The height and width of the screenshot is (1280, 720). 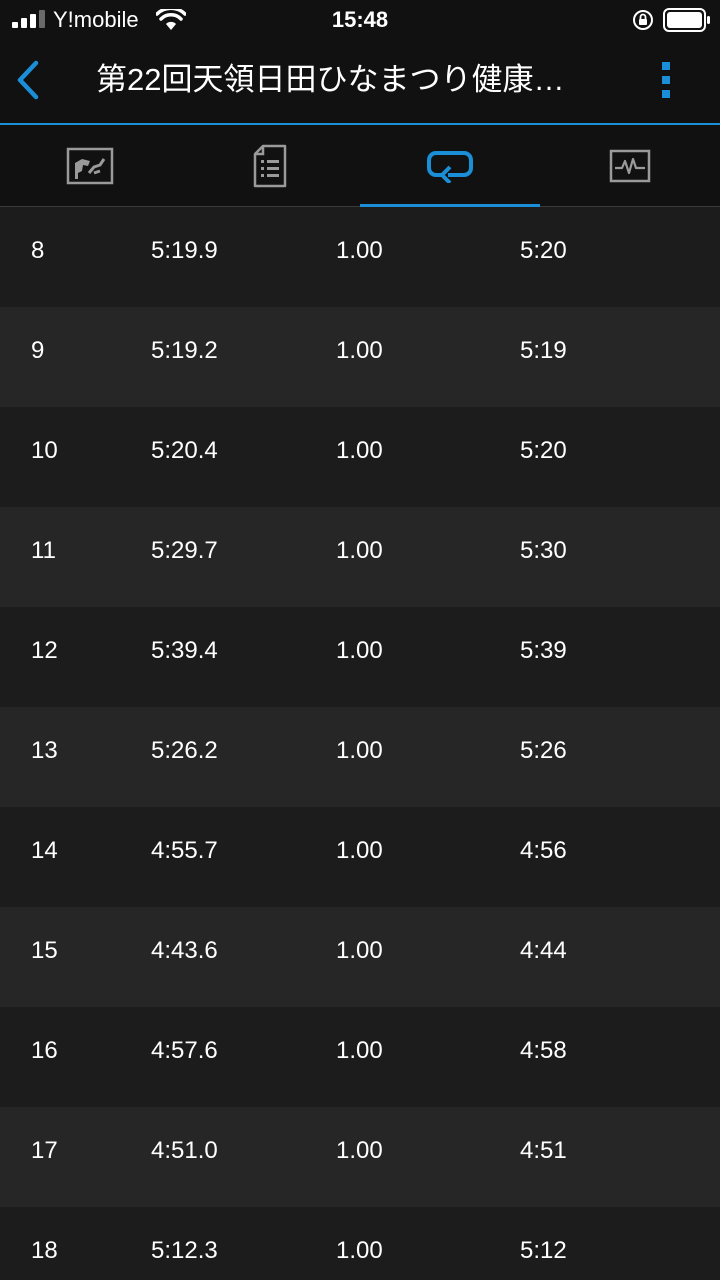 I want to click on lap-time: 5:20.4, so click(x=184, y=450).